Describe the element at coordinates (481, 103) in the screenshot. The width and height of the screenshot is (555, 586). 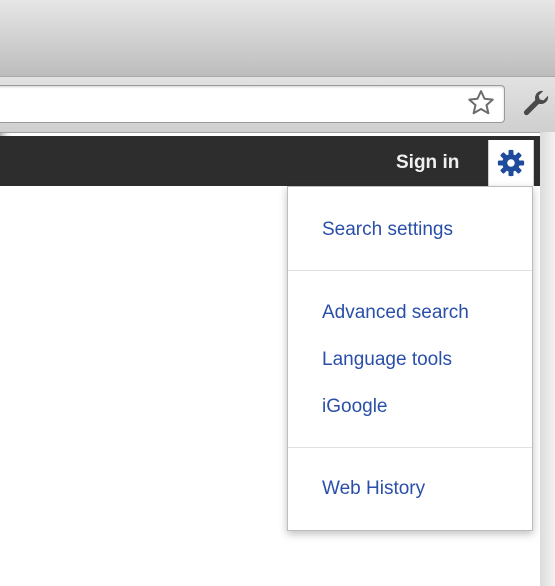
I see `star-icon` at that location.